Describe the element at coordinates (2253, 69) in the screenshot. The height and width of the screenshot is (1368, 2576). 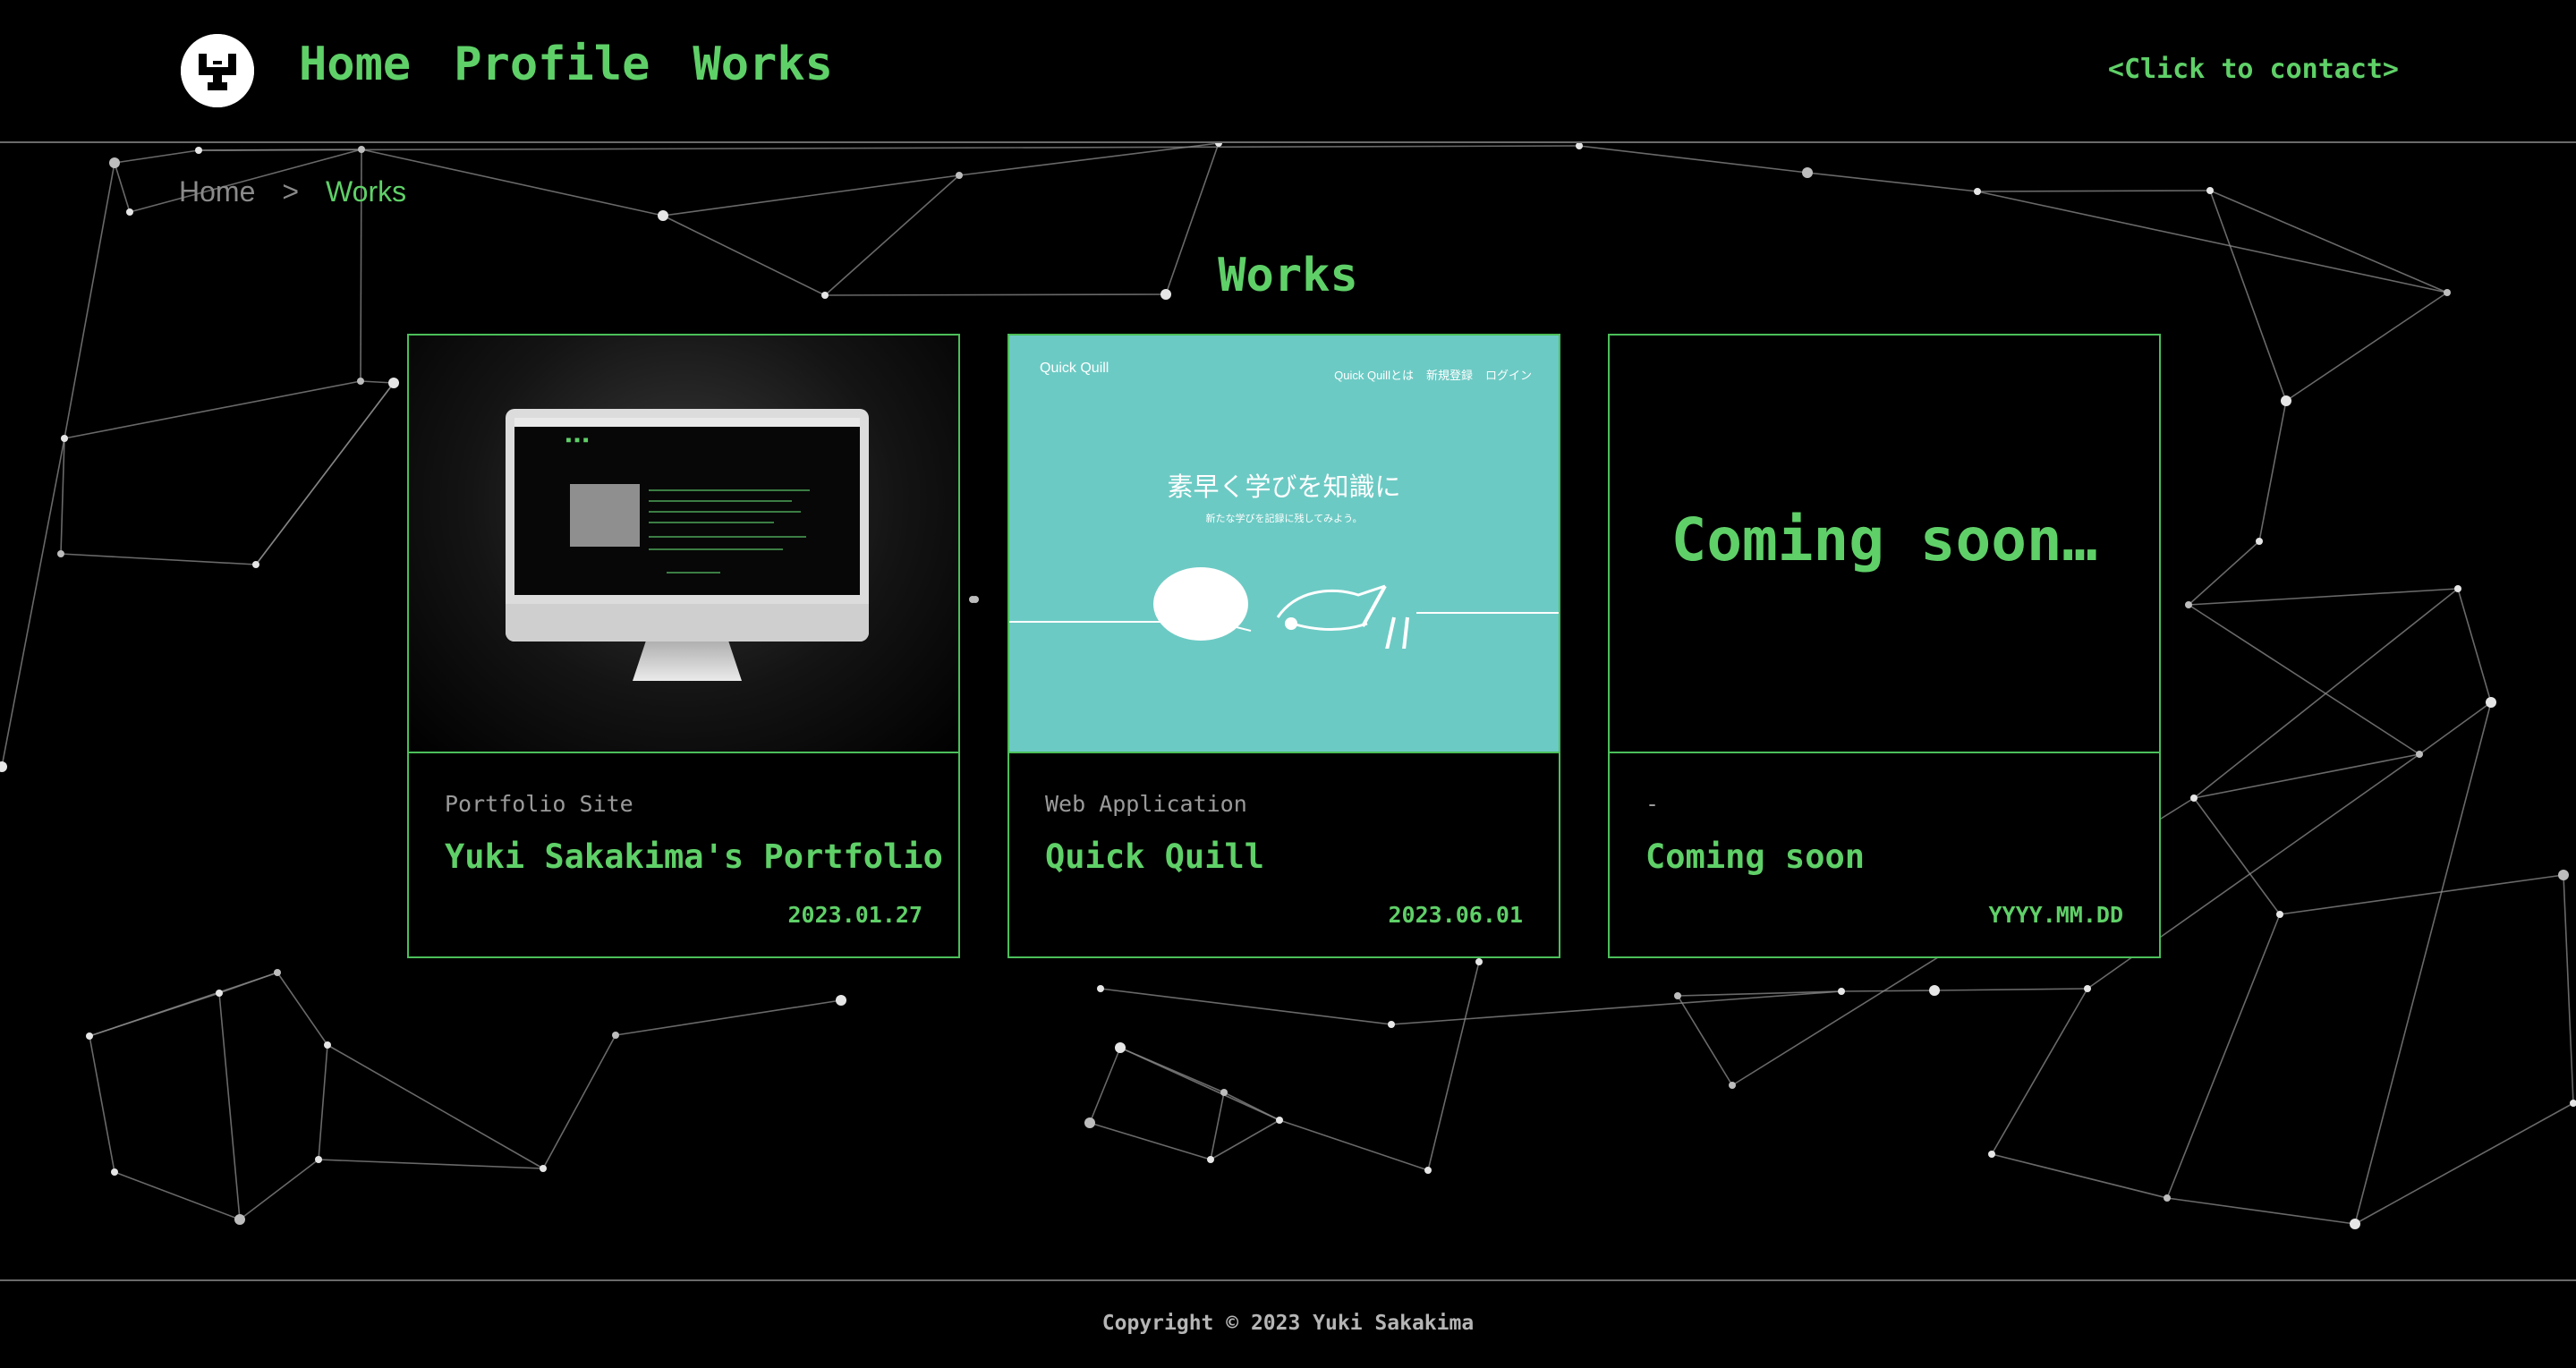
I see `contact-link: <Click to contact>` at that location.